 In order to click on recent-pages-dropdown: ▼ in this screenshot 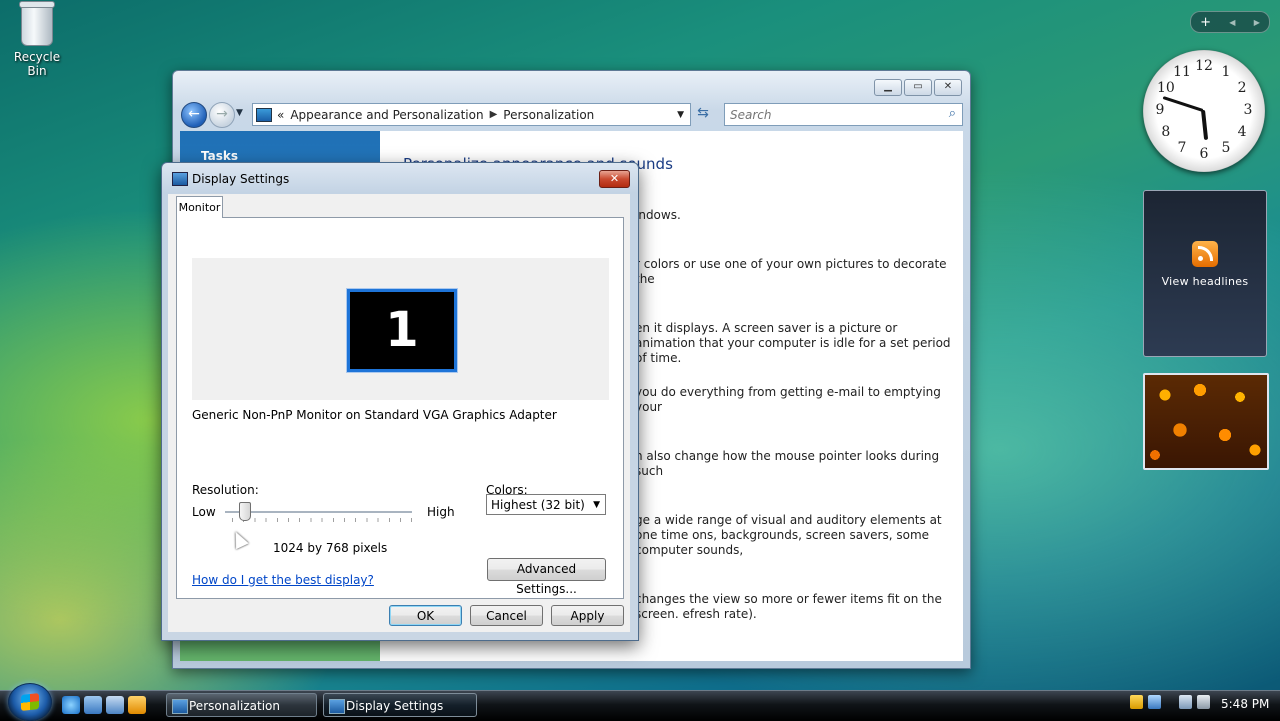, I will do `click(239, 113)`.